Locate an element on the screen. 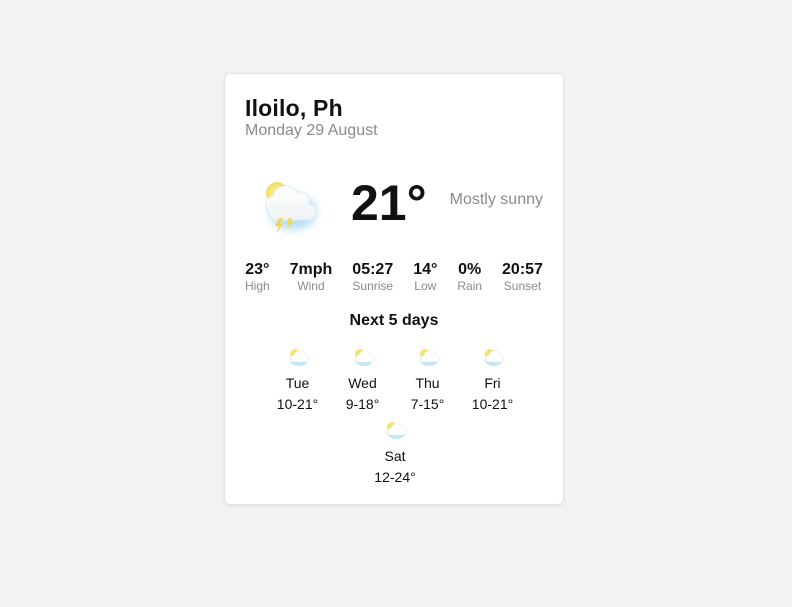  forecast-day-tue: Tue 10-21° is located at coordinates (297, 378).